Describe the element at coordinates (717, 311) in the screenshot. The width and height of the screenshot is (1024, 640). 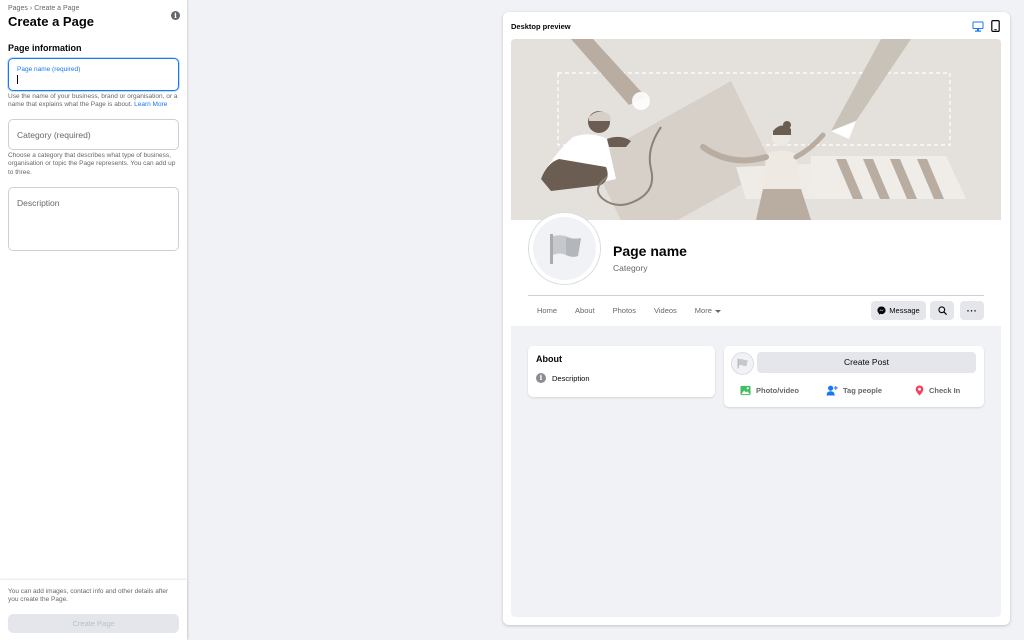
I see `chevron-down-icon` at that location.